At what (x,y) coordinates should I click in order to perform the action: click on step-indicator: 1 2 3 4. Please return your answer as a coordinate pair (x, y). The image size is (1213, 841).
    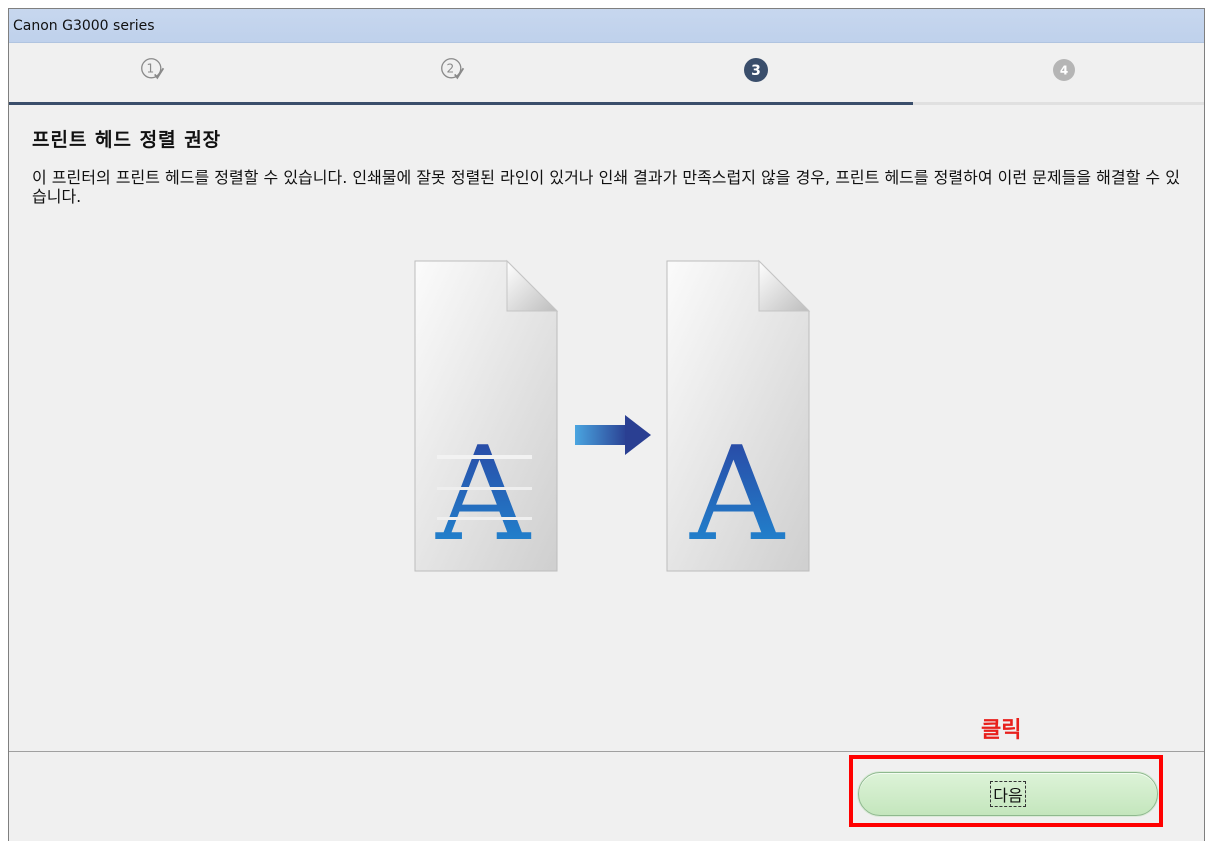
    Looking at the image, I should click on (606, 74).